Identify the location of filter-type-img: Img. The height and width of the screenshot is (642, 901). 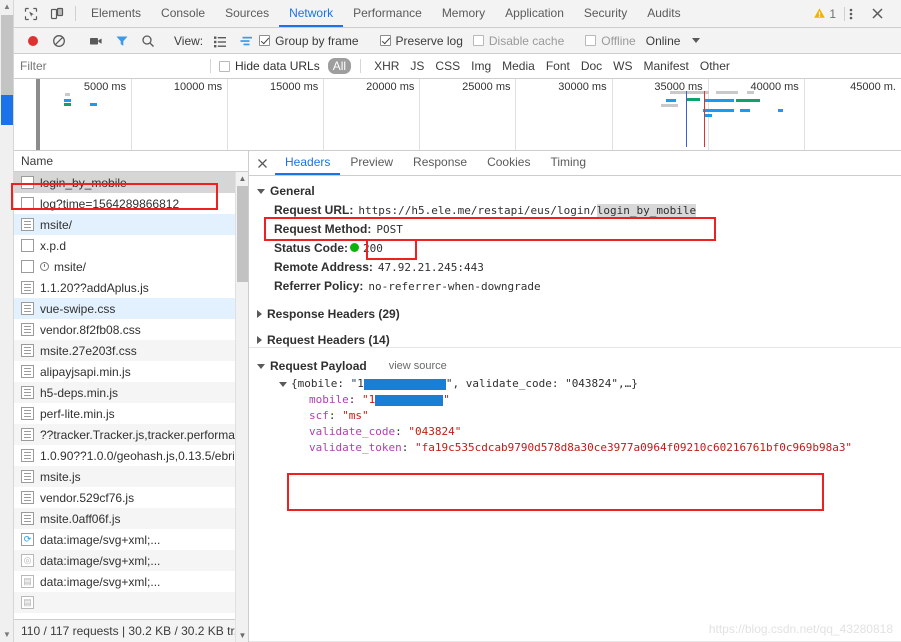
(481, 66).